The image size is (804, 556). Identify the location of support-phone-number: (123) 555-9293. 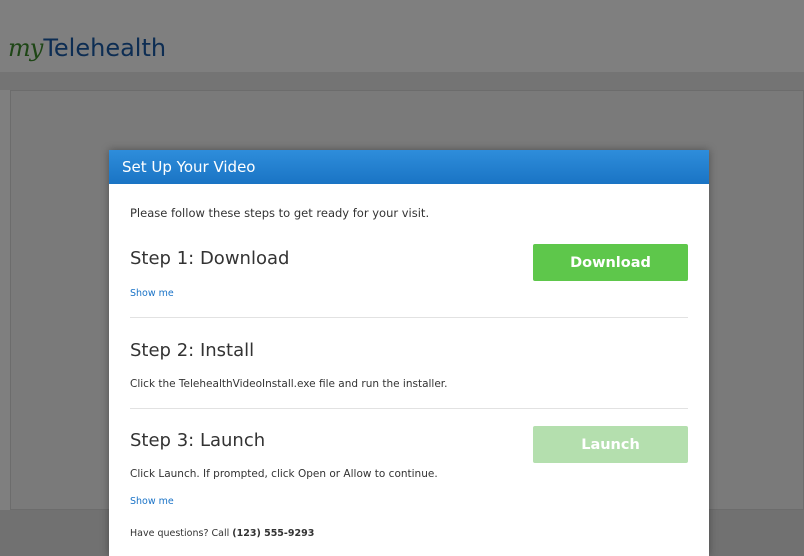
(273, 533).